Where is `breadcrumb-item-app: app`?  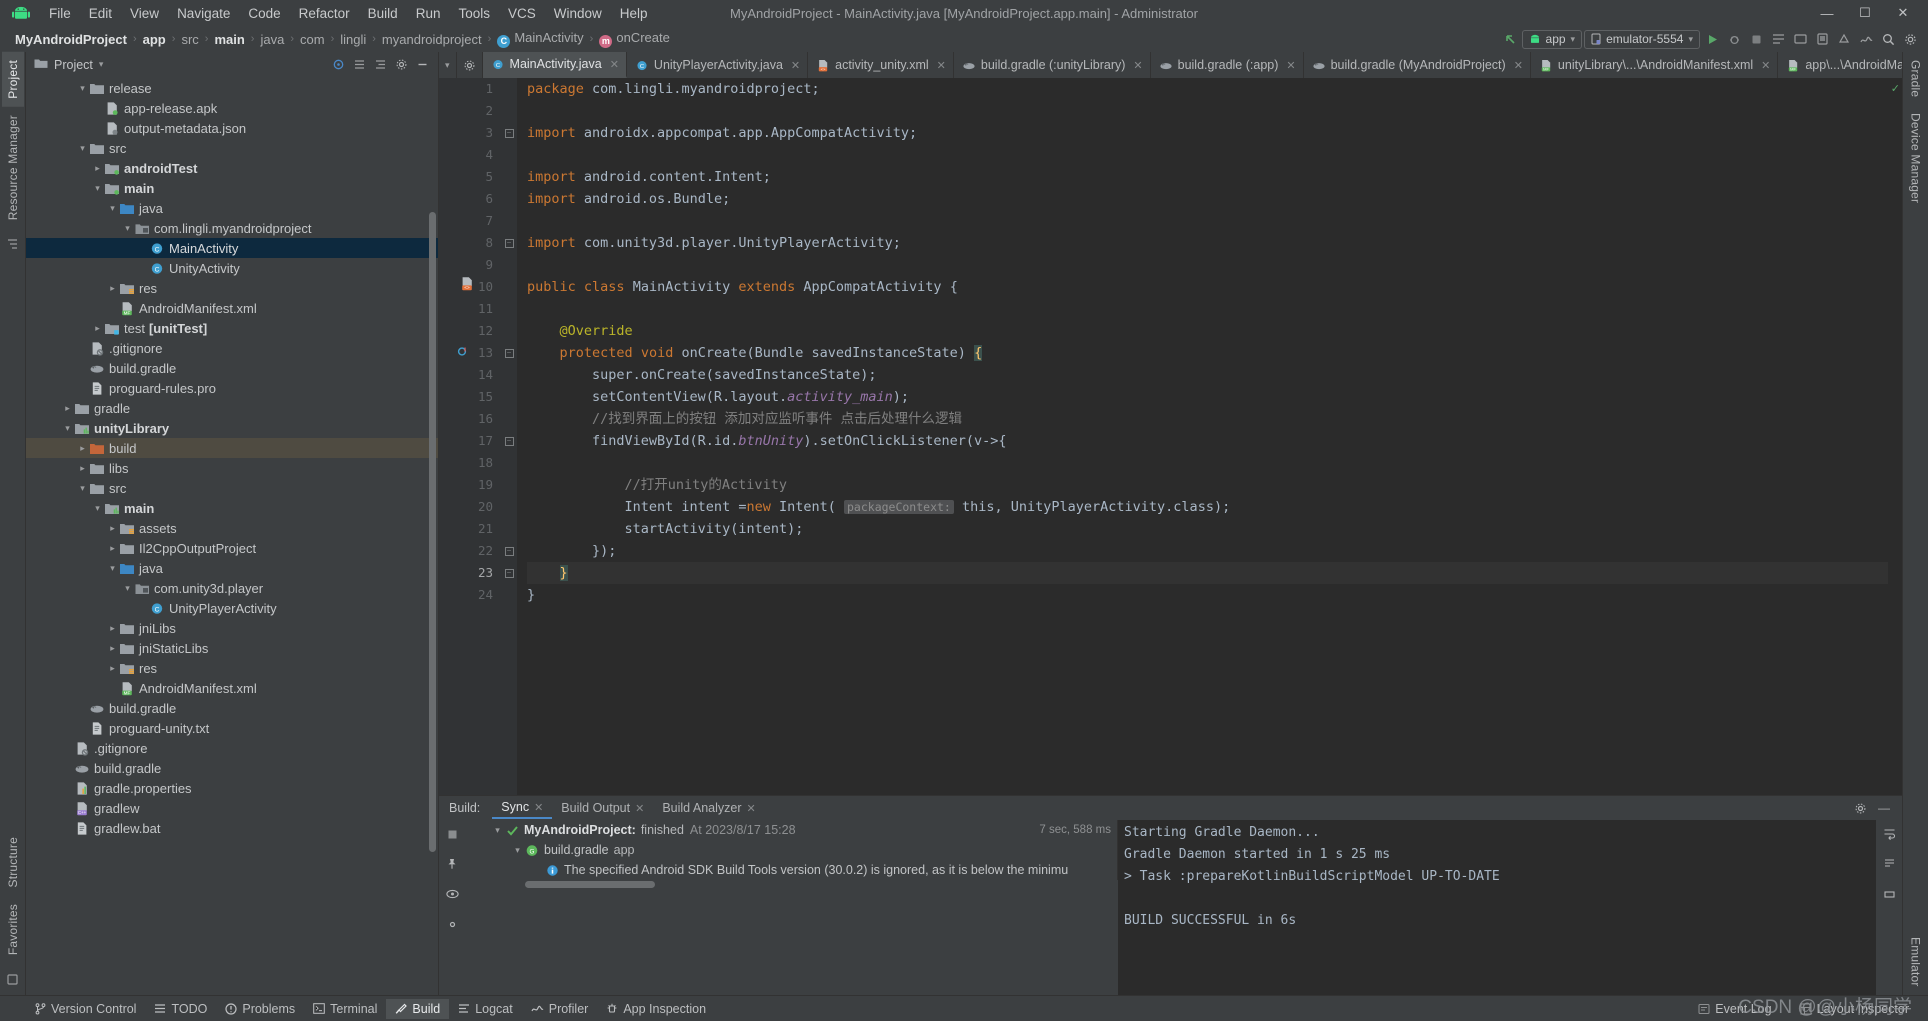 breadcrumb-item-app: app is located at coordinates (154, 39).